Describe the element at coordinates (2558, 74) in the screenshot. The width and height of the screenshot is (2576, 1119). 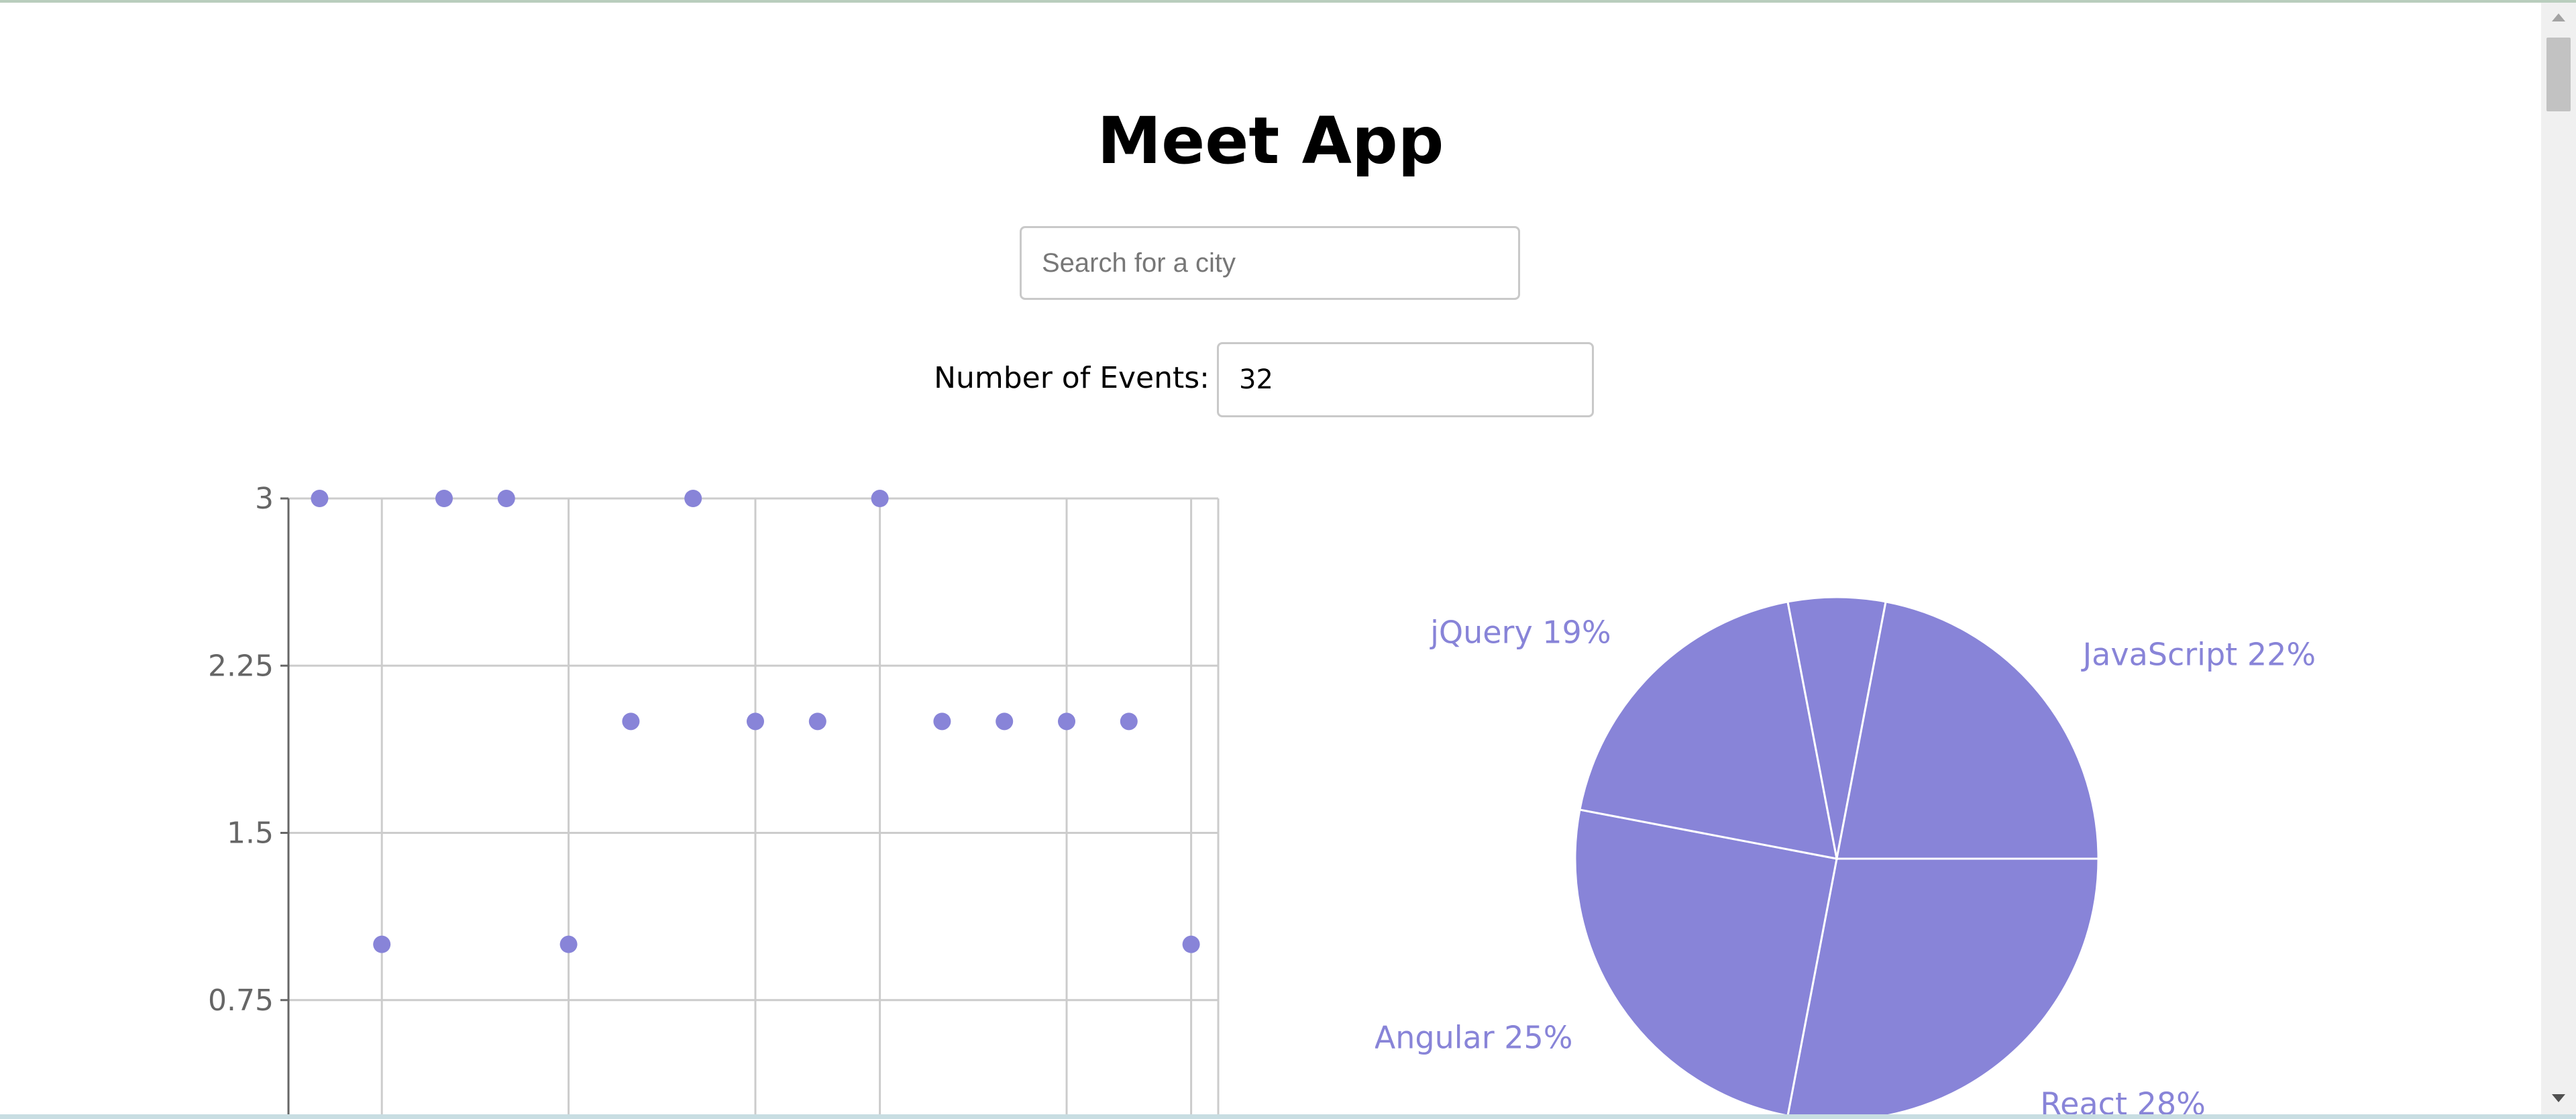
I see `scrollbar-thumb` at that location.